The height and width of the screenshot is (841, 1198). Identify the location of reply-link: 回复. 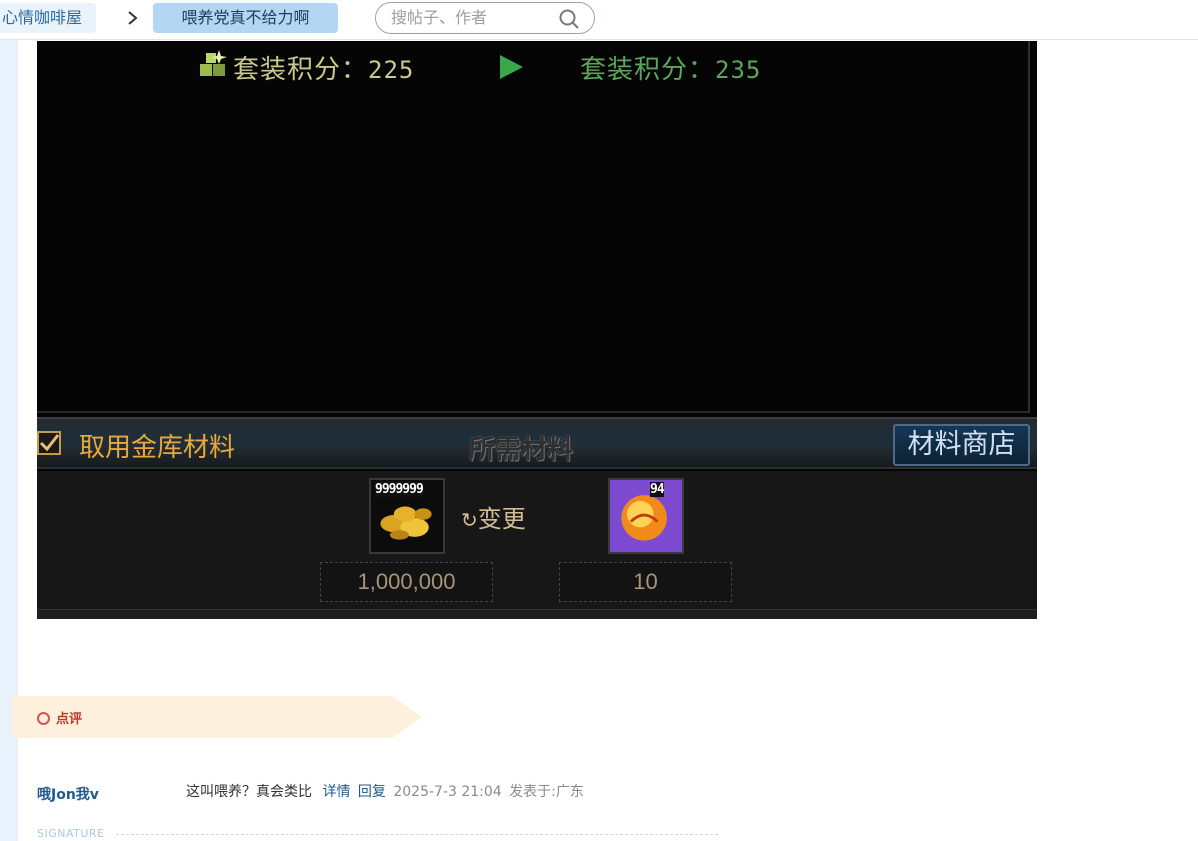
(372, 792).